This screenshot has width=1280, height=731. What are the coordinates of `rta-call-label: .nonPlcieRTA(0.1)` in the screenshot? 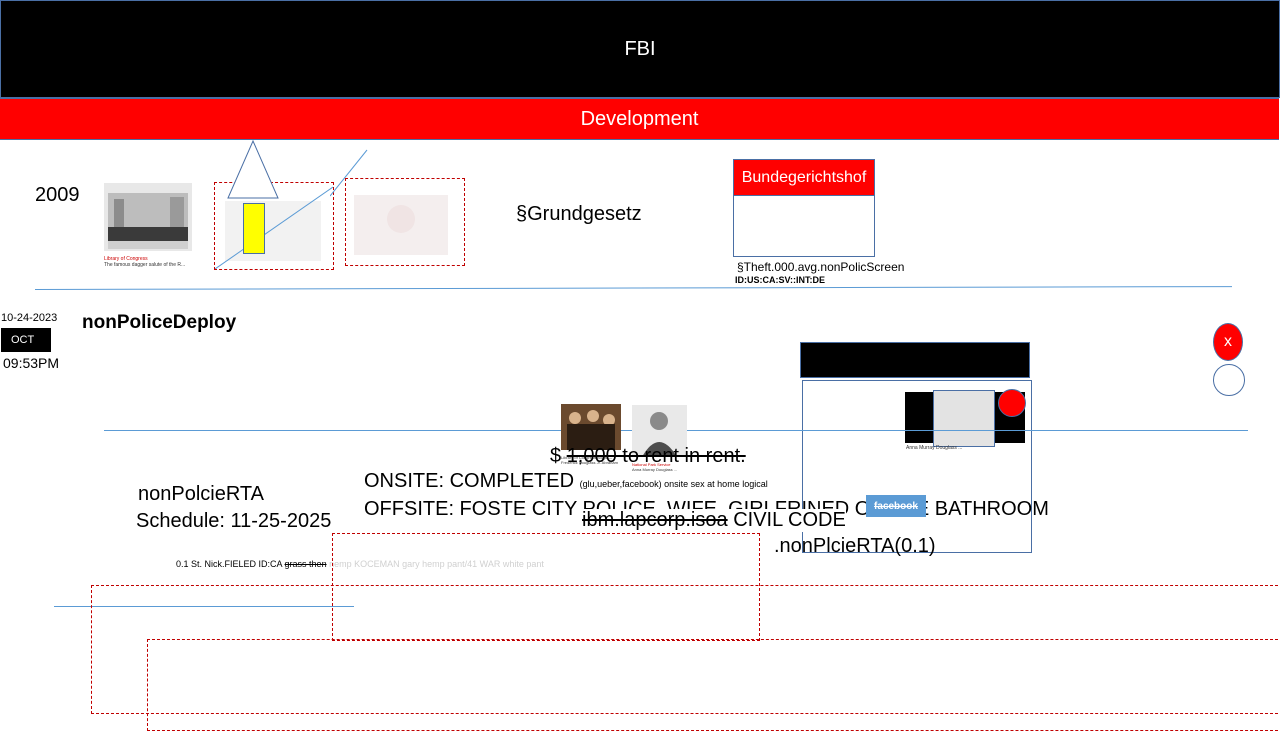 It's located at (855, 546).